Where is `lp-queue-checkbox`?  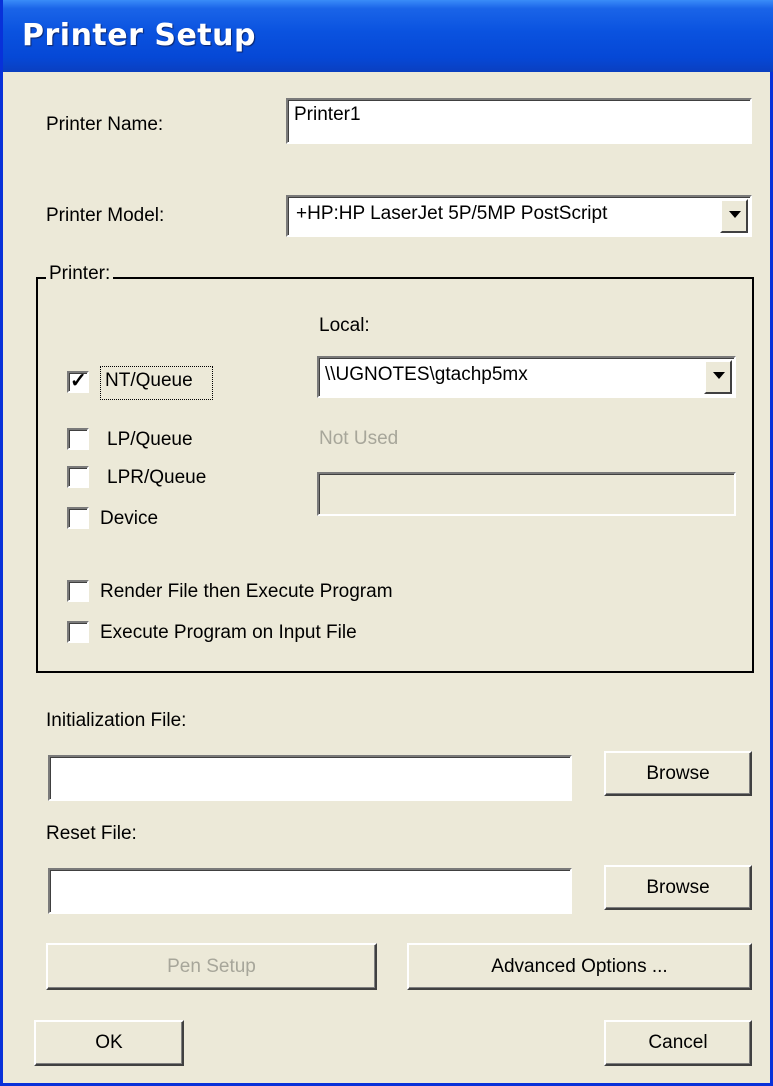 lp-queue-checkbox is located at coordinates (78, 439).